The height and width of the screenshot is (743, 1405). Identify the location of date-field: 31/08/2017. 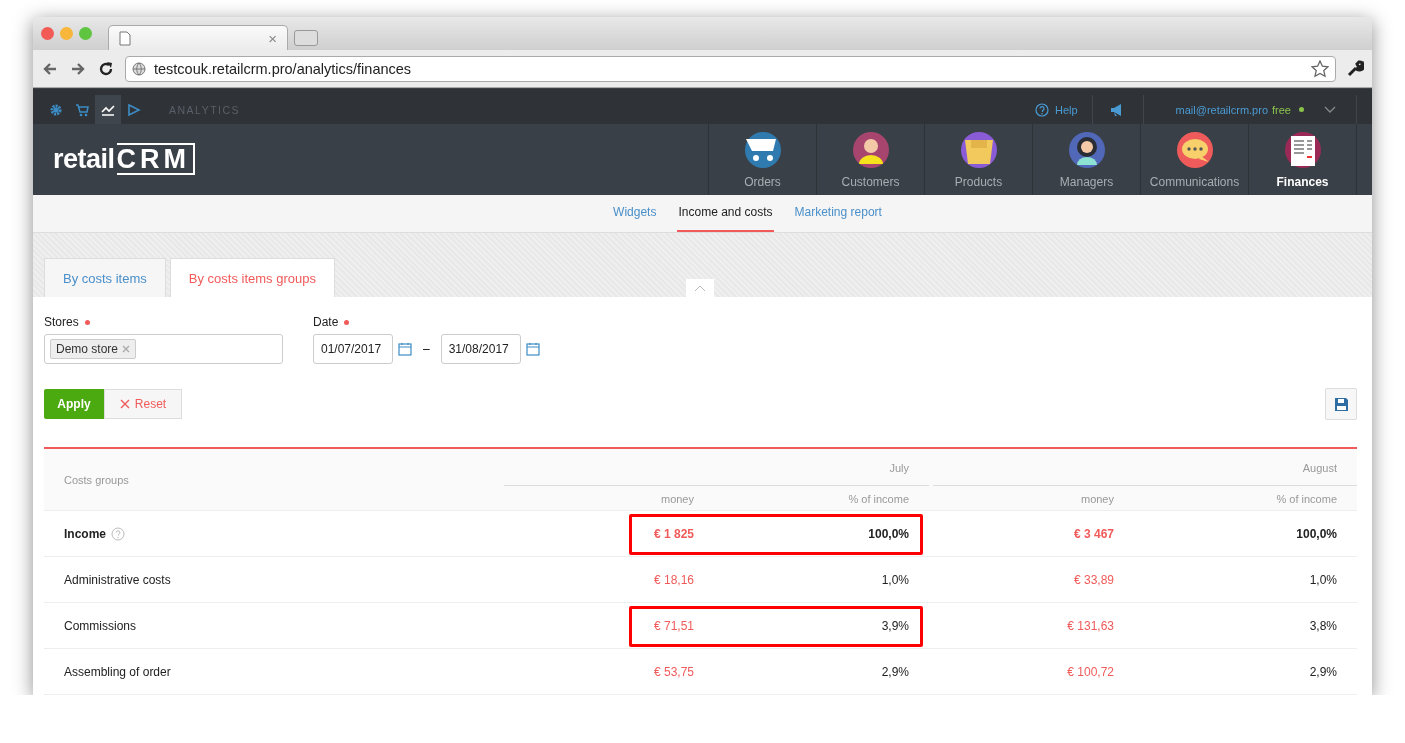
(480, 349).